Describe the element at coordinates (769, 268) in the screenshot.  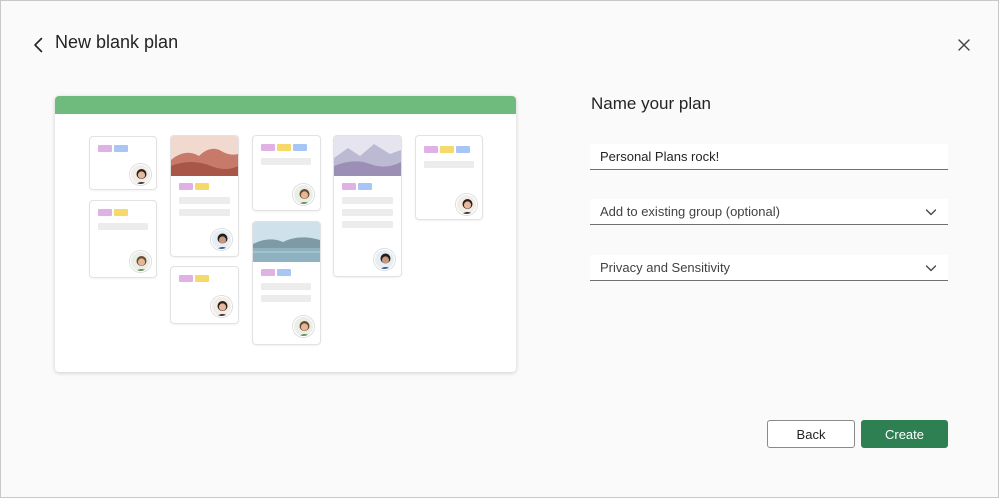
I see `privacy-select: Privacy and Sensitivity` at that location.